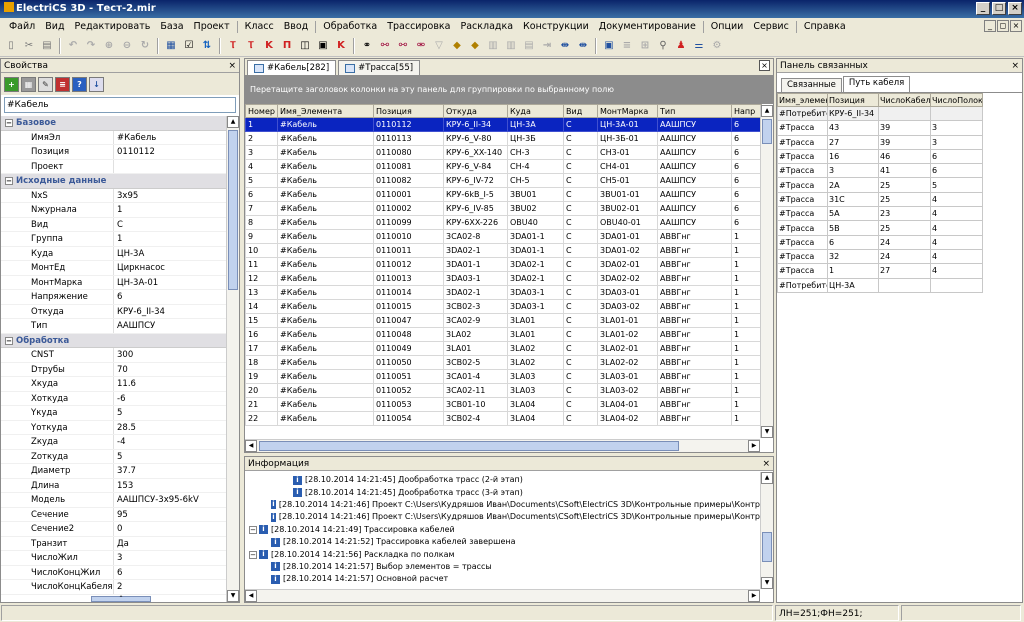 Image resolution: width=1024 pixels, height=622 pixels. What do you see at coordinates (904, 242) in the screenshot?
I see `table-cell: 24` at bounding box center [904, 242].